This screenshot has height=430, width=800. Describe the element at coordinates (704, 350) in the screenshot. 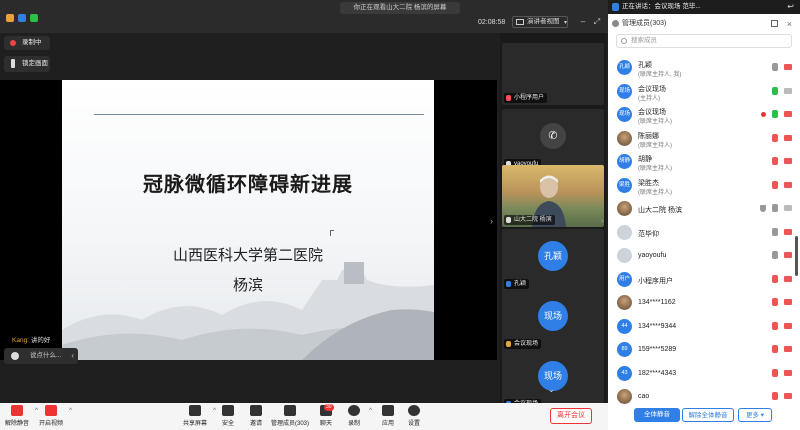

I see `list-item: 89 159****5289` at that location.